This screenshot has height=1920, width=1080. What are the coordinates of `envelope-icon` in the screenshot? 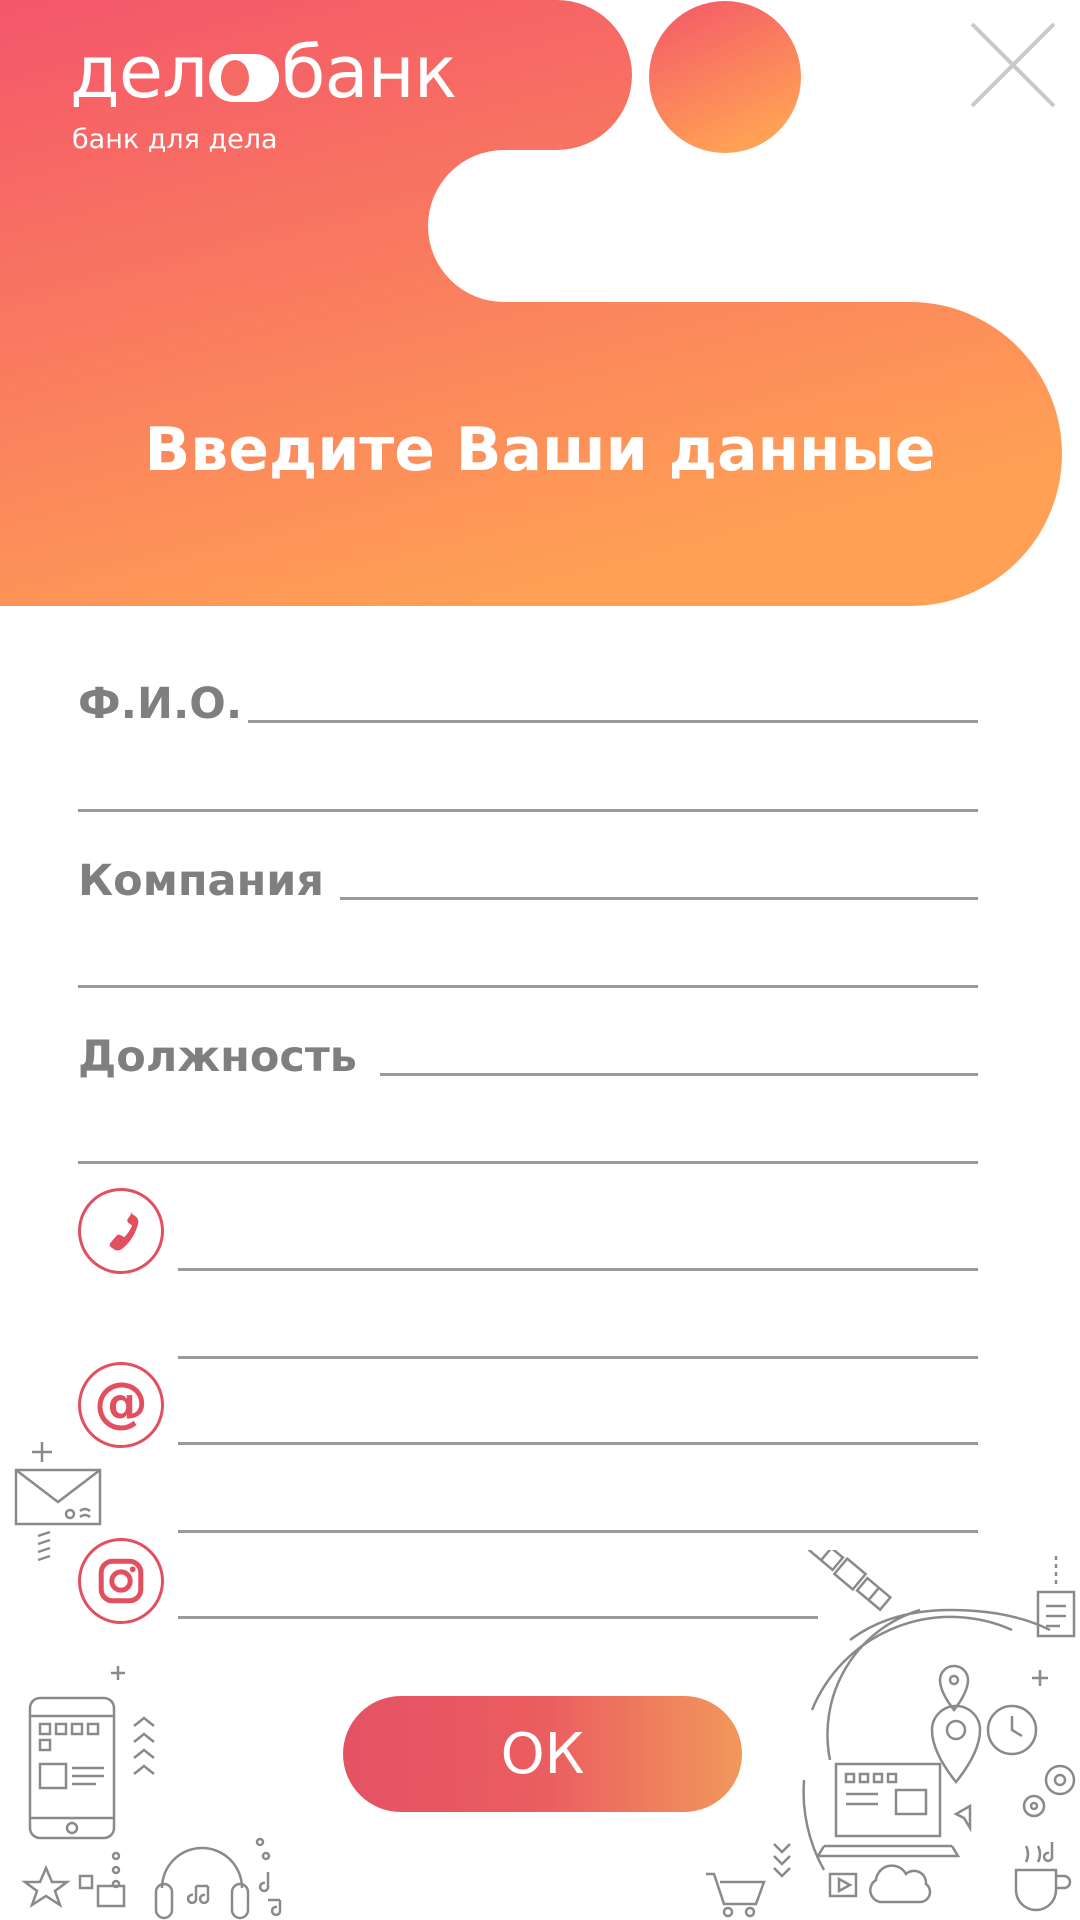 It's located at (58, 1502).